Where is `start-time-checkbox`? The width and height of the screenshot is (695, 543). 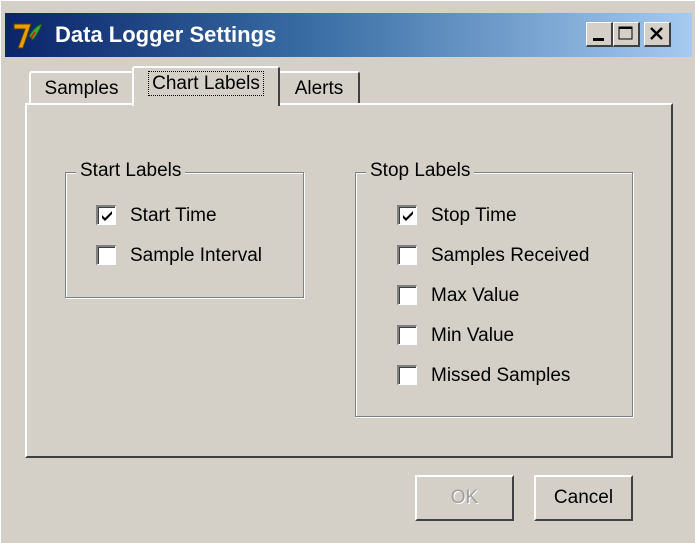
start-time-checkbox is located at coordinates (106, 215).